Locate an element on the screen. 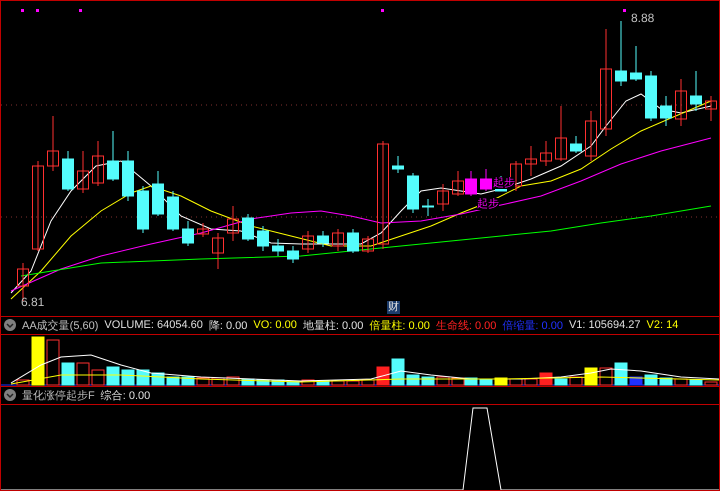  indicator-title: AA成交量(5,60) is located at coordinates (60, 325).